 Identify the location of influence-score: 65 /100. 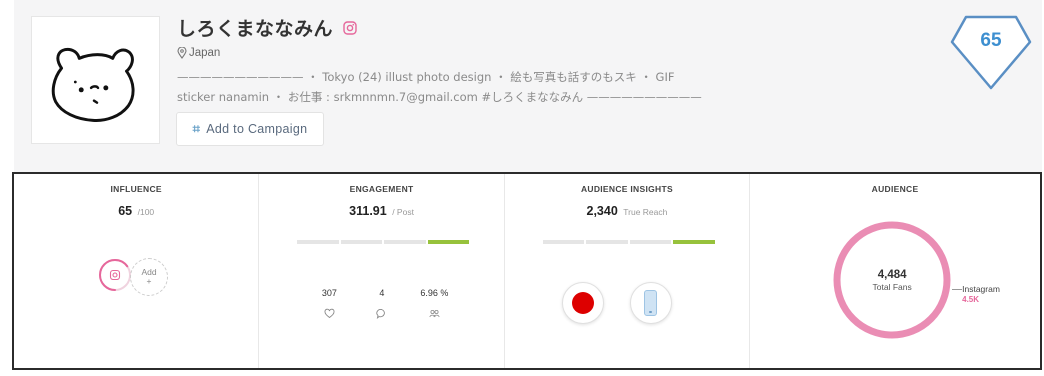
(136, 211).